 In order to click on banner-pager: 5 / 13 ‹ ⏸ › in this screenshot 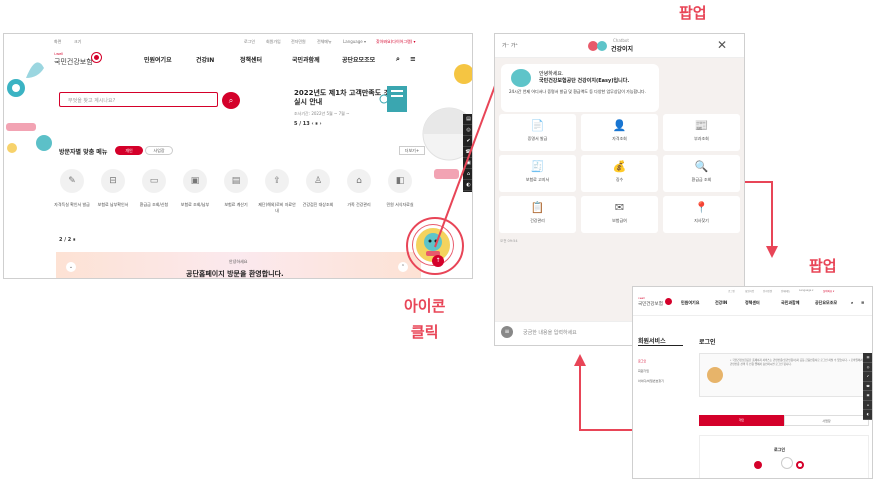, I will do `click(308, 124)`.